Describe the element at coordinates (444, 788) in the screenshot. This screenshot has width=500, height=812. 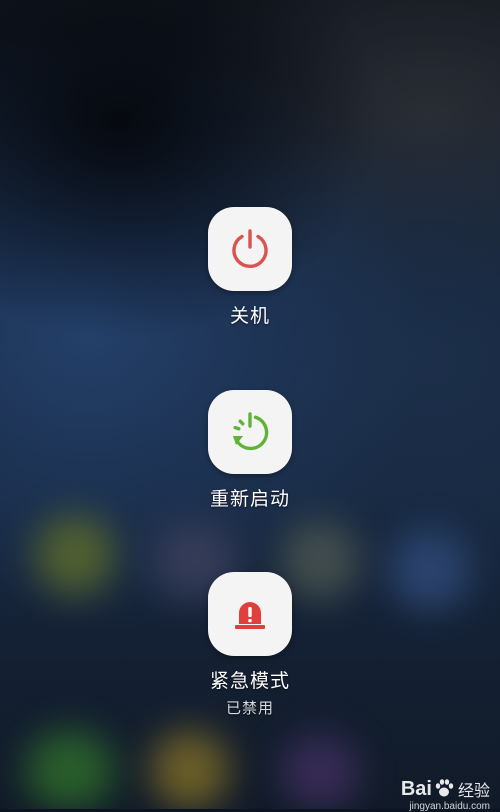
I see `paw-icon` at that location.